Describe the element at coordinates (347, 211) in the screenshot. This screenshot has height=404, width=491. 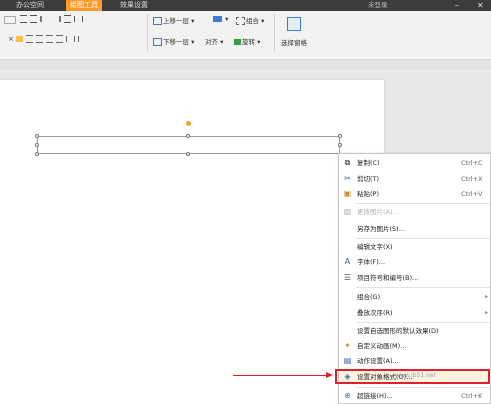
I see `picture-icon: ▨` at that location.